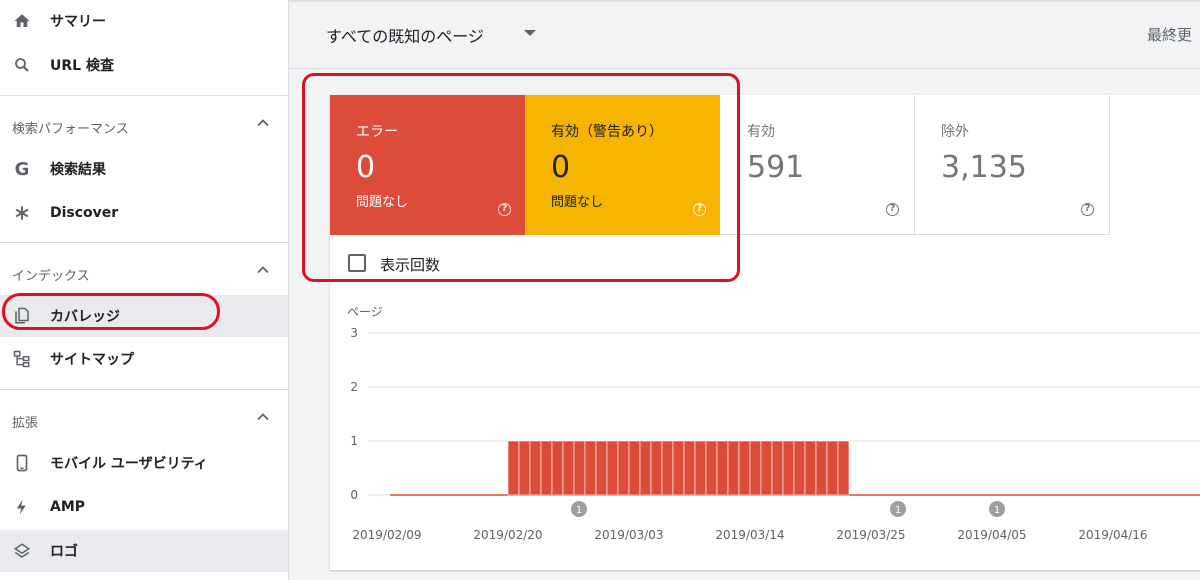 The image size is (1200, 580). Describe the element at coordinates (365, 312) in the screenshot. I see `y-axis-label: ページ` at that location.